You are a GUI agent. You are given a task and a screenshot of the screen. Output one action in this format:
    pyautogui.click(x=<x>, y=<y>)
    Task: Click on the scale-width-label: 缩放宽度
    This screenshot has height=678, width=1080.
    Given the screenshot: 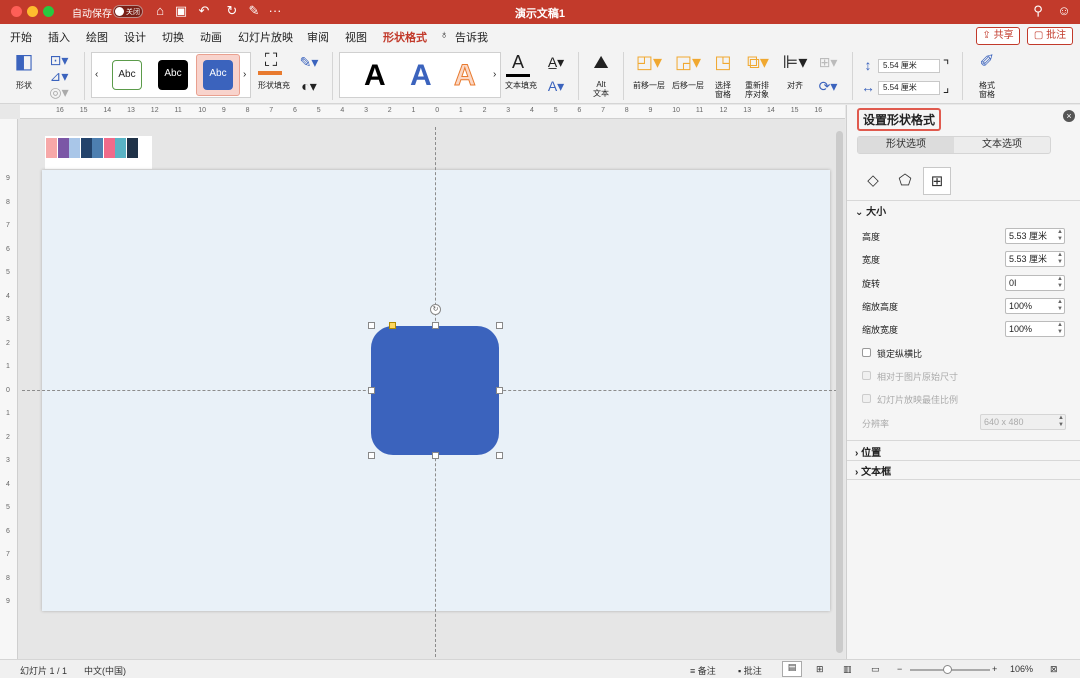 What is the action you would take?
    pyautogui.click(x=880, y=330)
    